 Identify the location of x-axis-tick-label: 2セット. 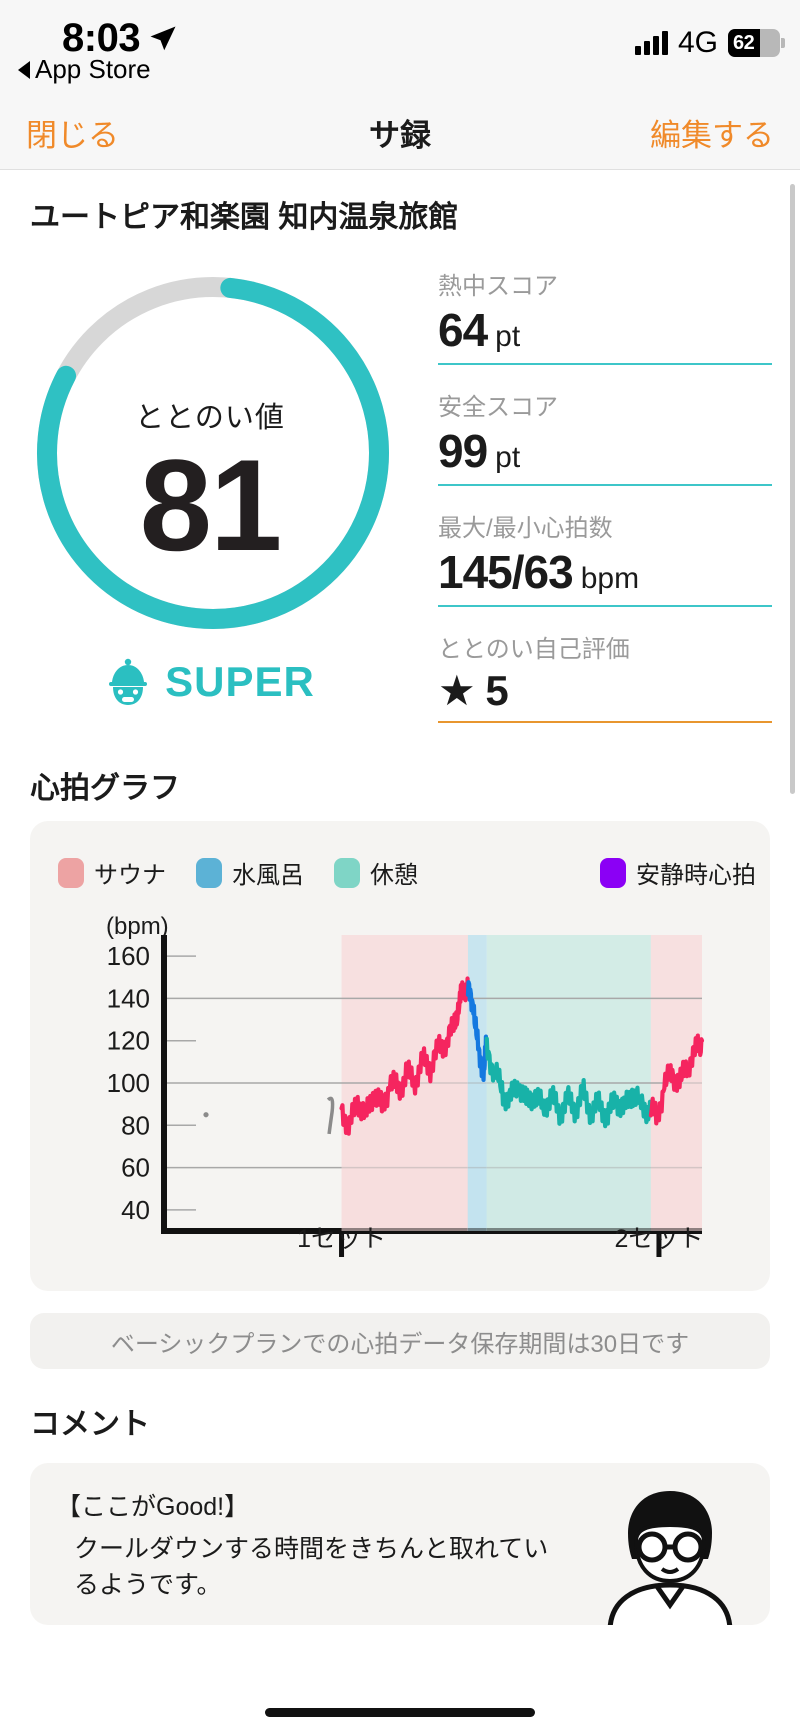
(659, 1239).